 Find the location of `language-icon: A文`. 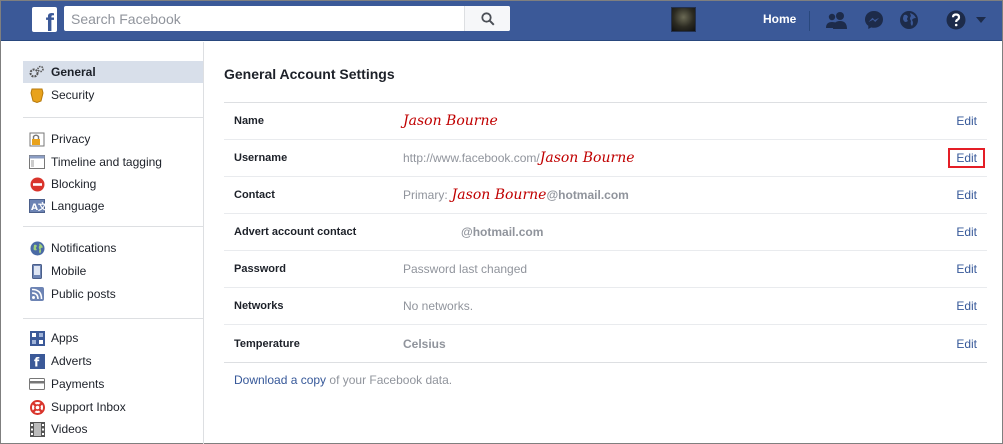

language-icon: A文 is located at coordinates (37, 206).